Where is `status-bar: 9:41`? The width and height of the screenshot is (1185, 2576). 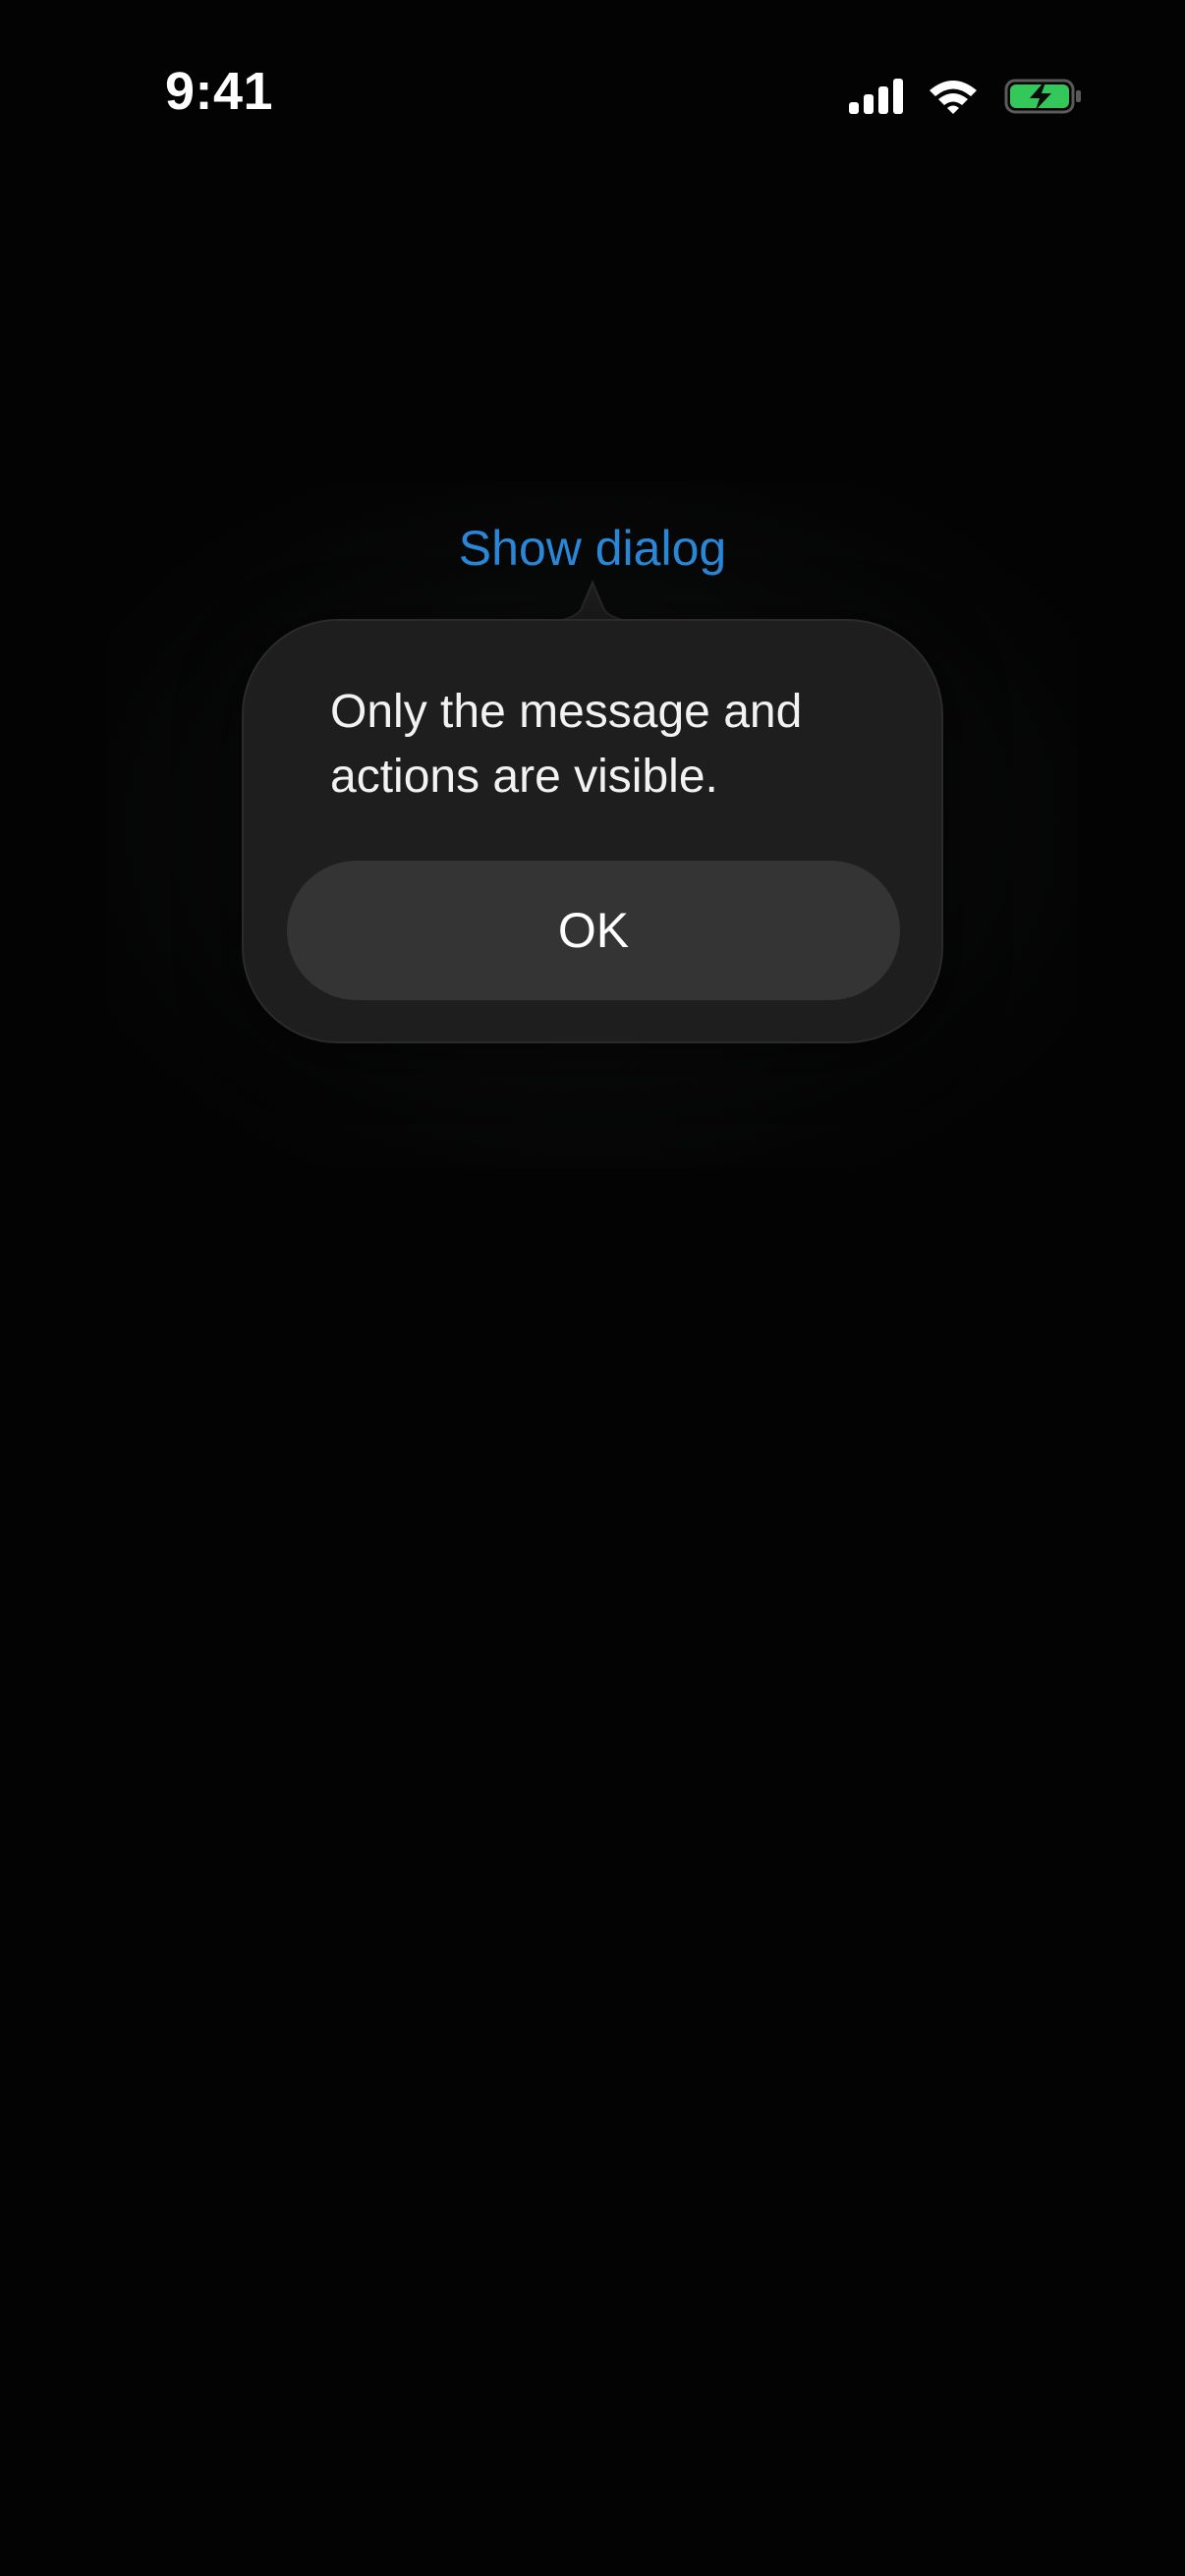 status-bar: 9:41 is located at coordinates (592, 69).